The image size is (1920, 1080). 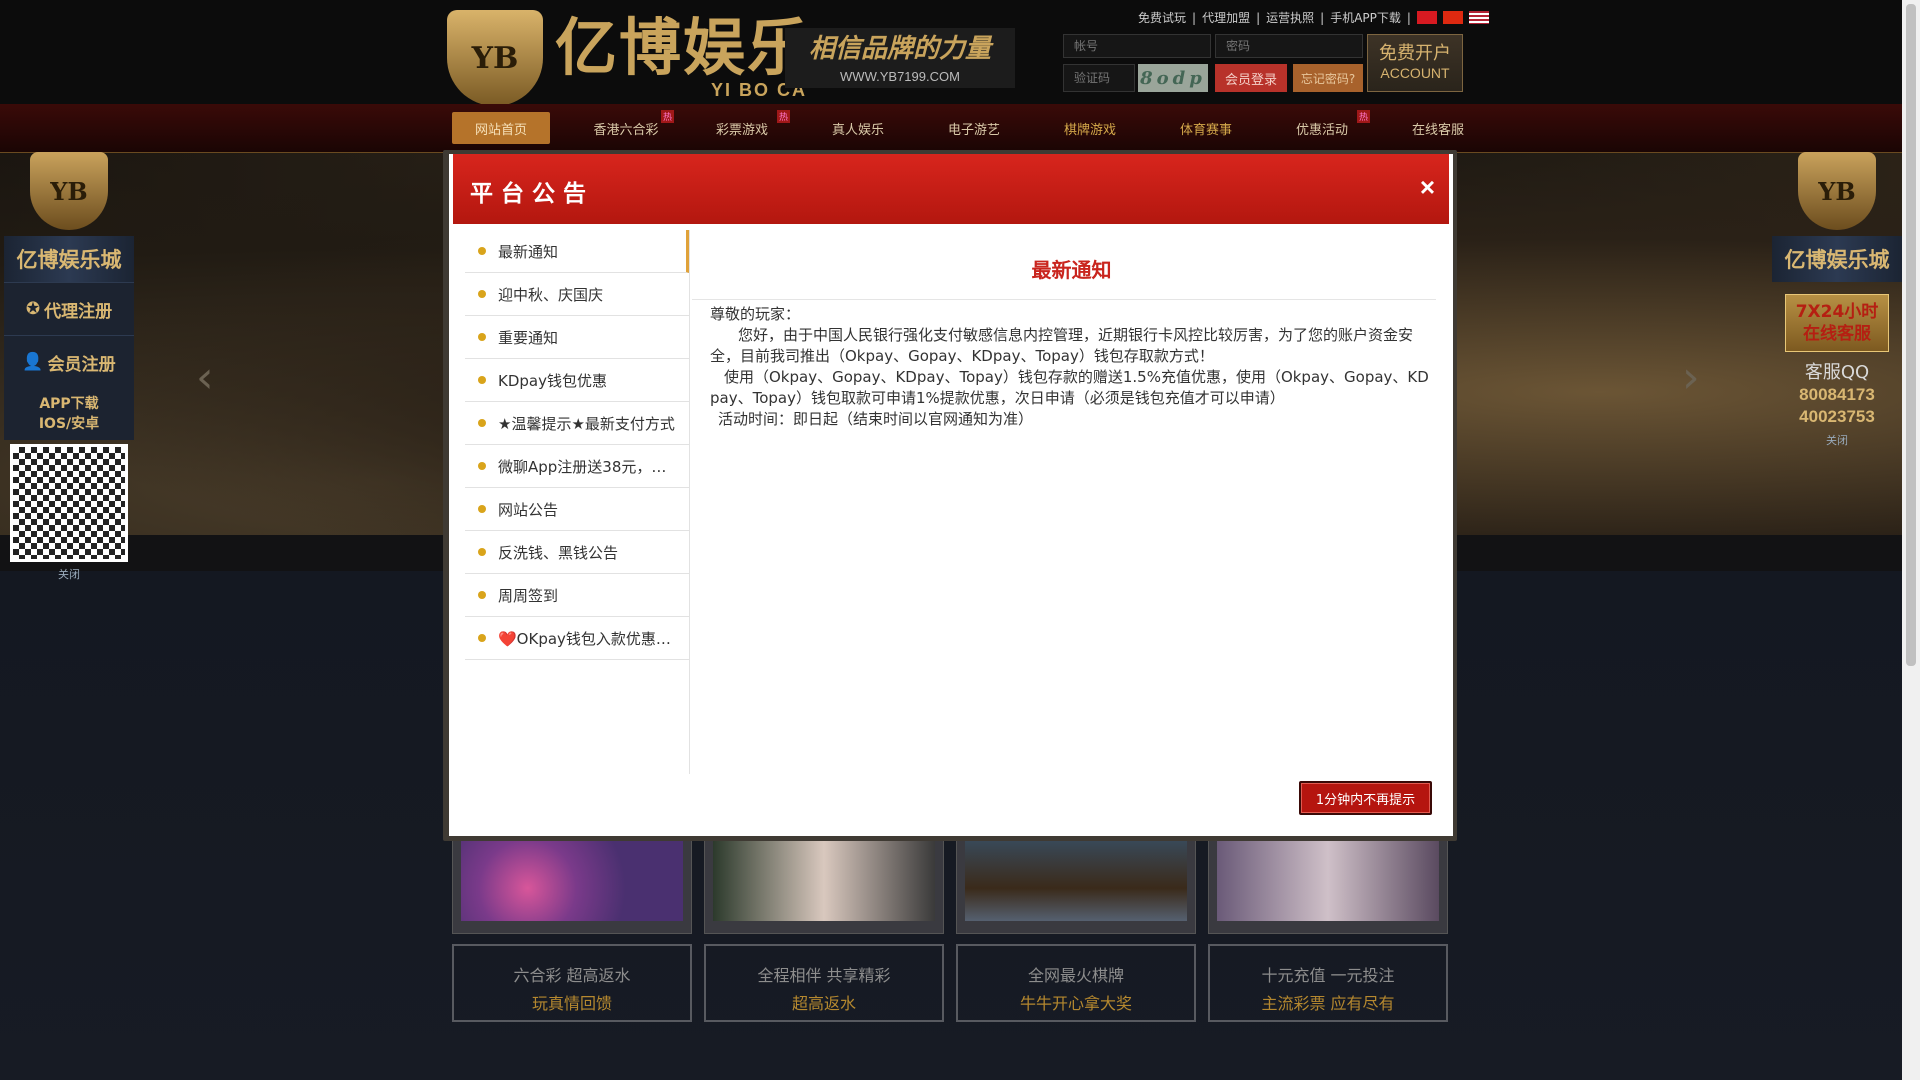 I want to click on chevron-right-icon: ›, so click(x=1691, y=377).